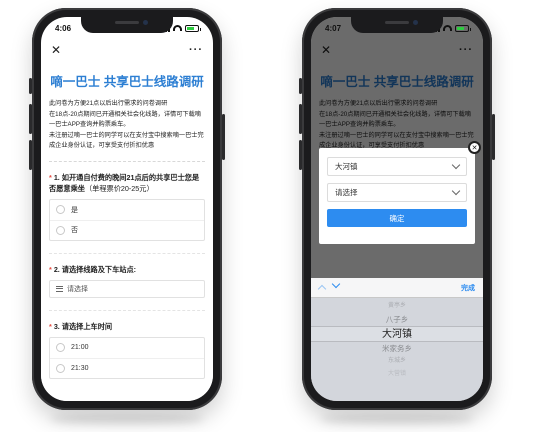 The width and height of the screenshot is (534, 432). I want to click on done-button: 完成, so click(468, 288).